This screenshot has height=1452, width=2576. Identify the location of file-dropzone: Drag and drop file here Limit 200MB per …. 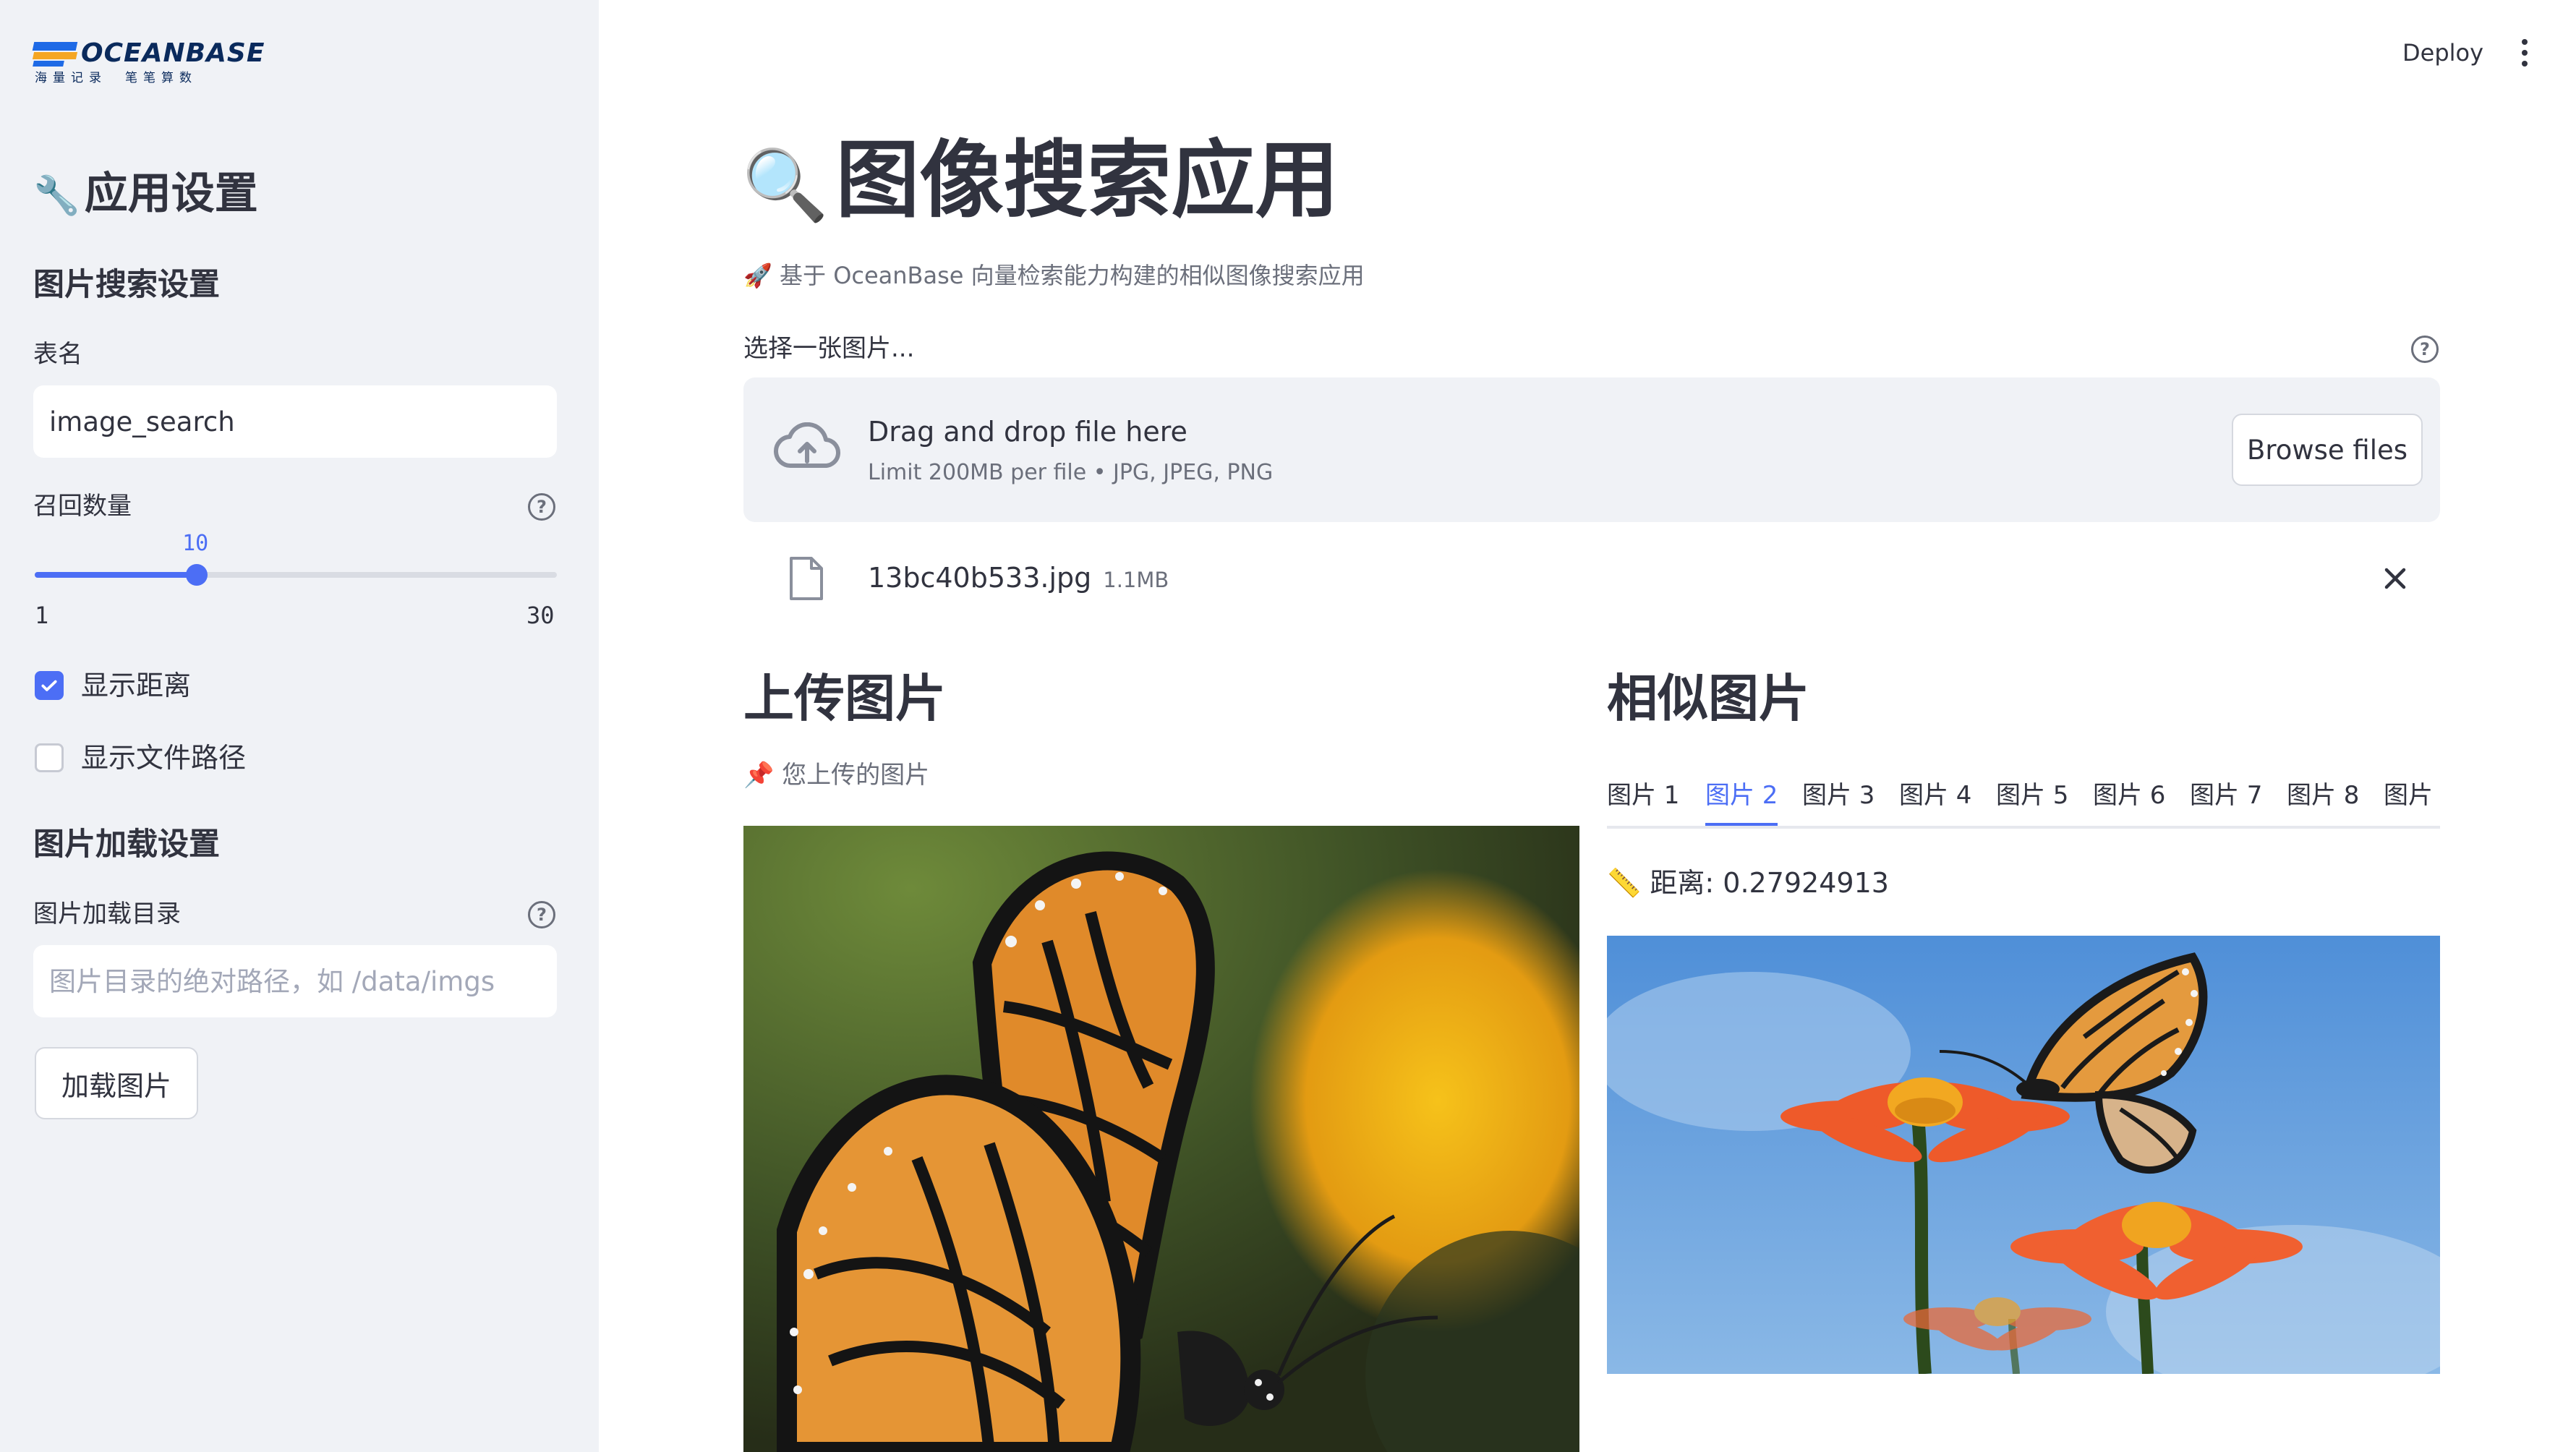
(1592, 449).